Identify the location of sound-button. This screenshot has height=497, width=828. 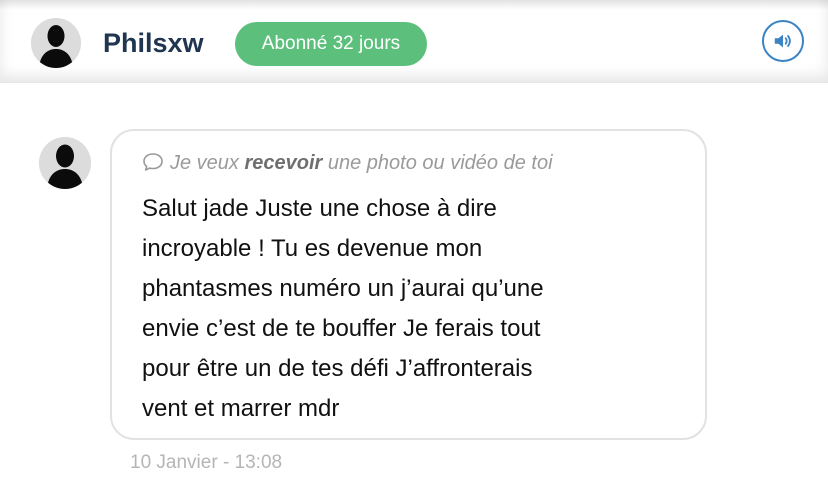
(783, 41).